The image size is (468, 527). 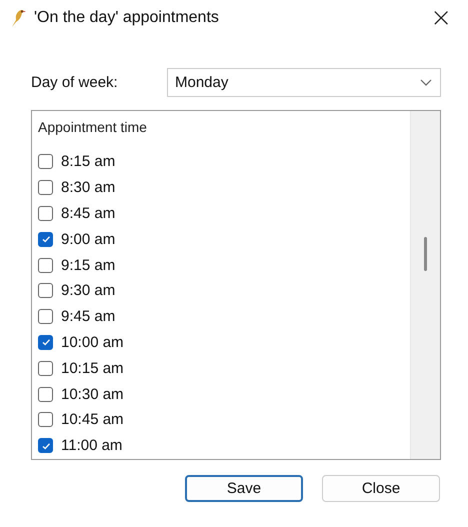 I want to click on scrollbar-thumb, so click(x=425, y=254).